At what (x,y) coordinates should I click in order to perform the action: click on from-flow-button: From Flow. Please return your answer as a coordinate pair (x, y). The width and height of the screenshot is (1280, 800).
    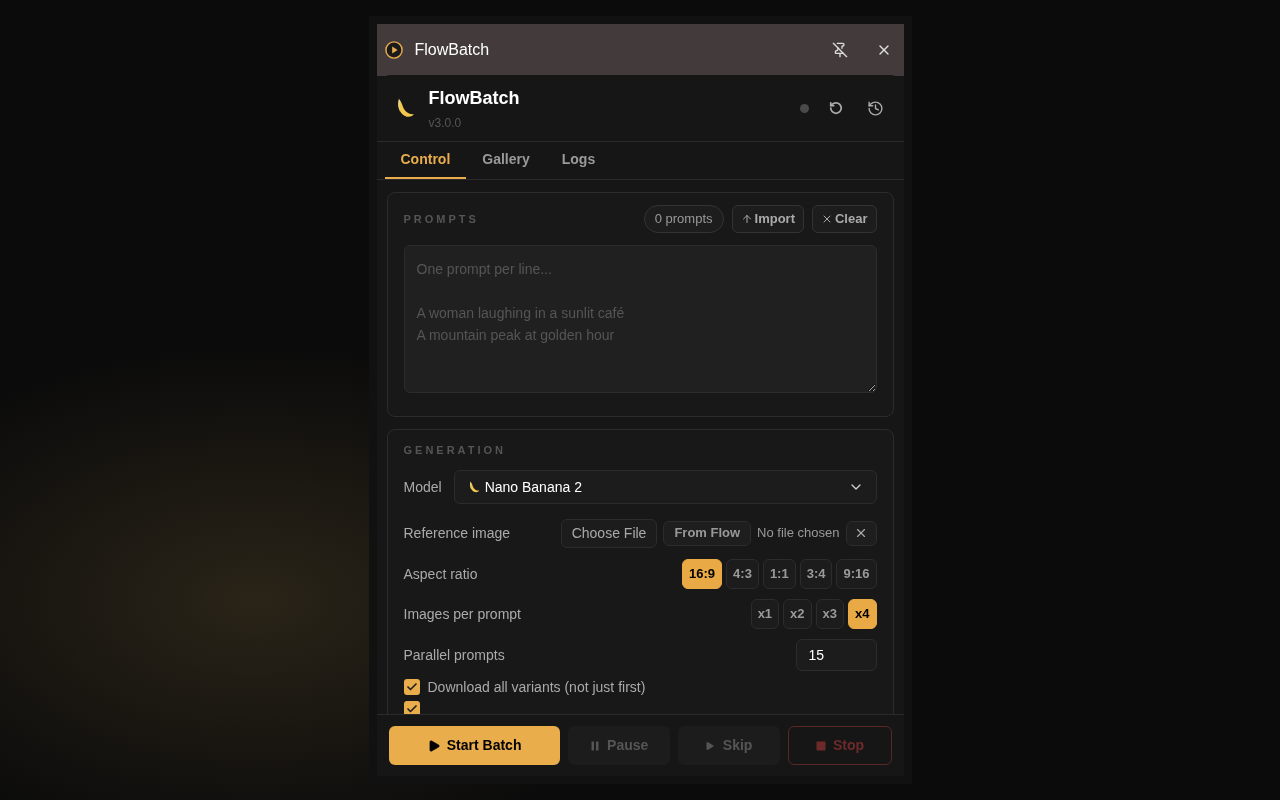
    Looking at the image, I should click on (707, 533).